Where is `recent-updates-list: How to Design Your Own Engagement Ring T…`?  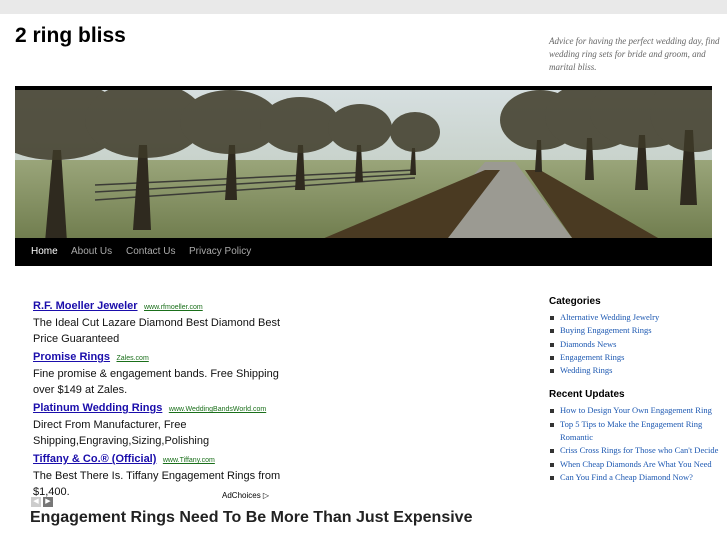
recent-updates-list: How to Design Your Own Engagement Ring T… is located at coordinates (634, 444).